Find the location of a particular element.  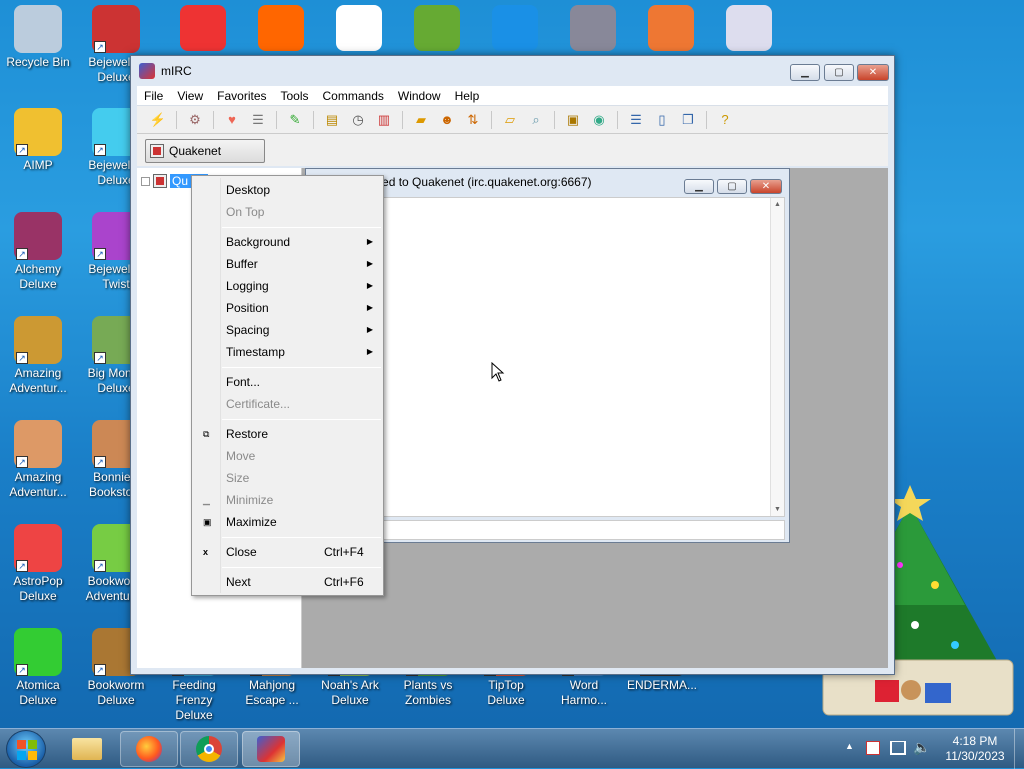

menu-item-background: Background ▶ is located at coordinates (287, 242).